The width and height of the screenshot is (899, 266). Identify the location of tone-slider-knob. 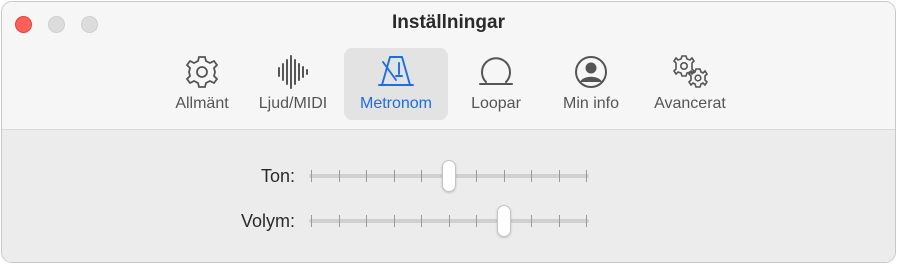
(449, 176).